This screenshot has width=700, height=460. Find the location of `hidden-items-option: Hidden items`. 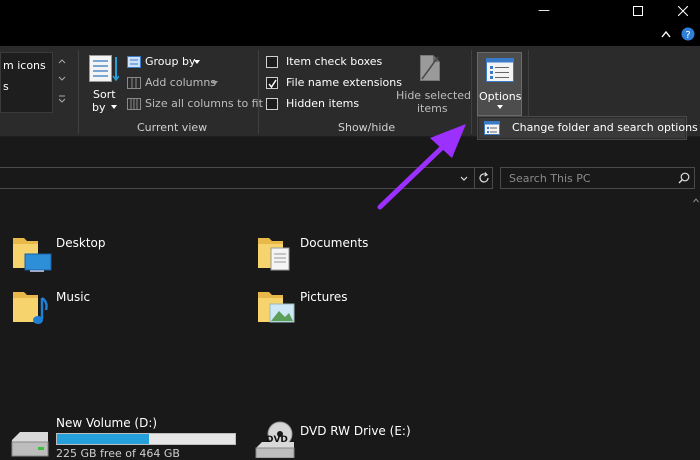

hidden-items-option: Hidden items is located at coordinates (316, 105).